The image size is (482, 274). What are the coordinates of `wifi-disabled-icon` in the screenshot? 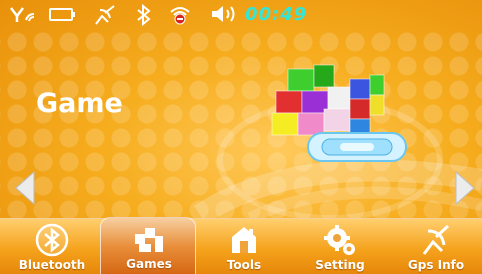 It's located at (180, 16).